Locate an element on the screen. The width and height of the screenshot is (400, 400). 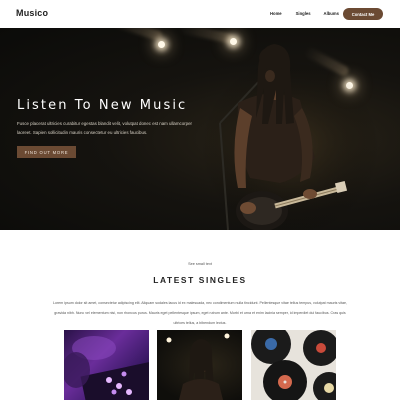
hero-title: Listen To New Music is located at coordinates (102, 105).